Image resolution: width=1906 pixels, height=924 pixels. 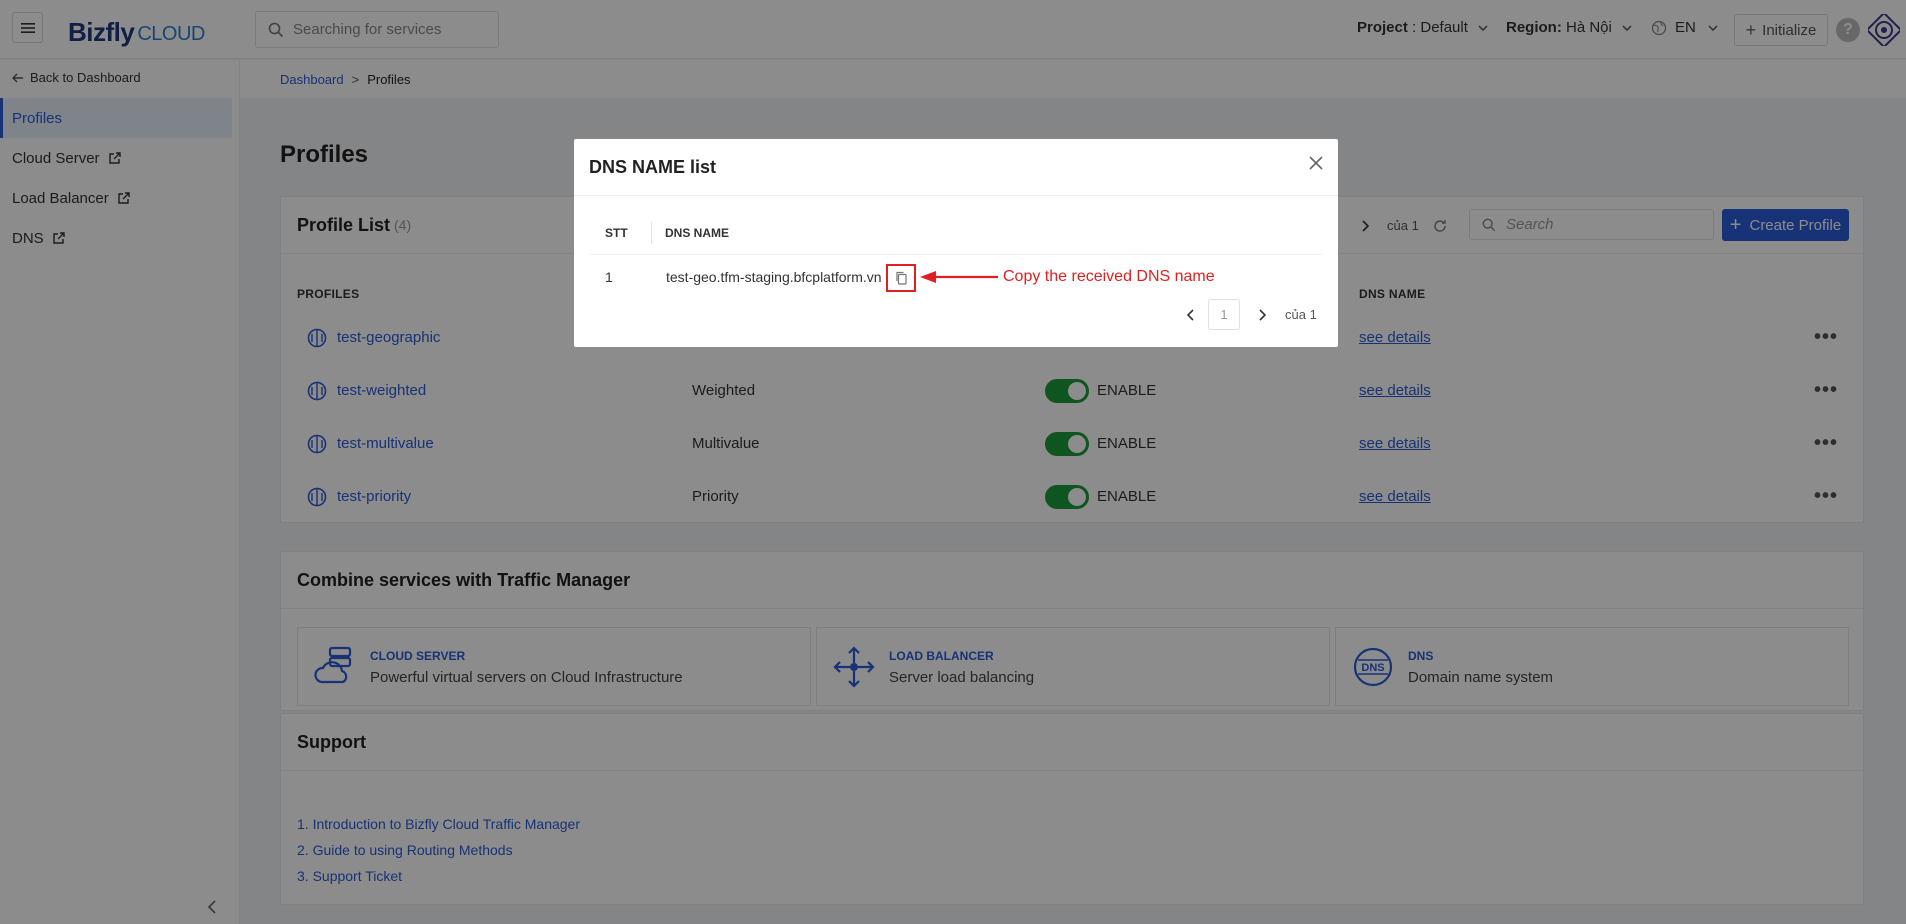 What do you see at coordinates (1301, 314) in the screenshot?
I see `page-of-label: của 1` at bounding box center [1301, 314].